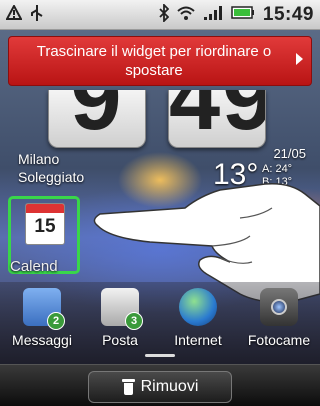 This screenshot has width=320, height=406. What do you see at coordinates (163, 120) in the screenshot?
I see `flip-clock-widget: 9 49` at bounding box center [163, 120].